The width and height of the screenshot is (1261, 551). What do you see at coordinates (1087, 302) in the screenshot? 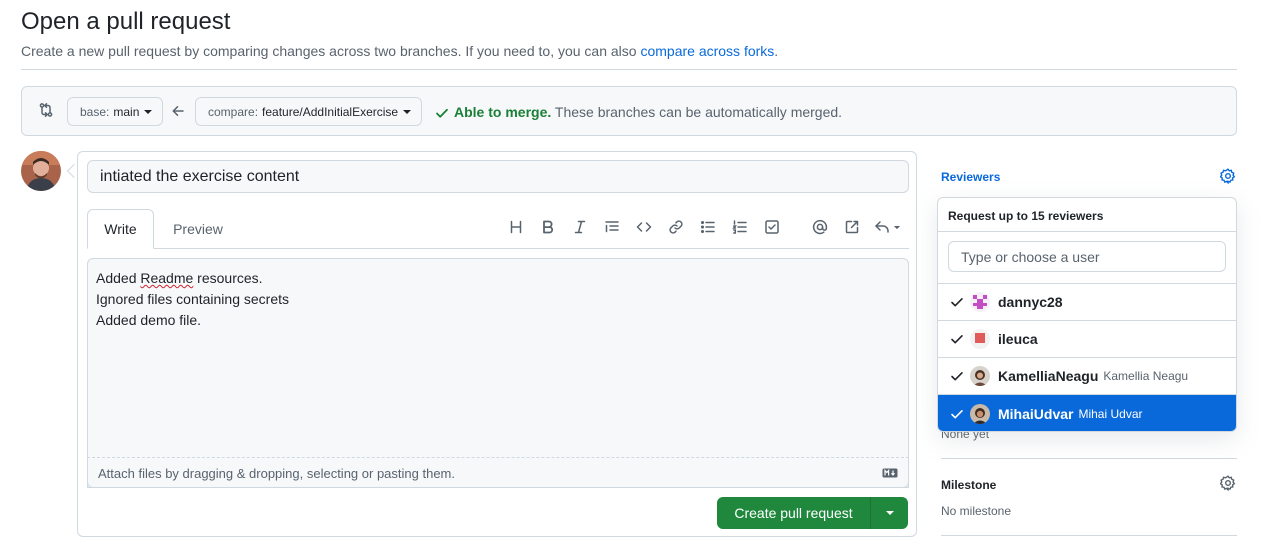
I see `reviewer-item-dannyc28: dannyc28` at bounding box center [1087, 302].